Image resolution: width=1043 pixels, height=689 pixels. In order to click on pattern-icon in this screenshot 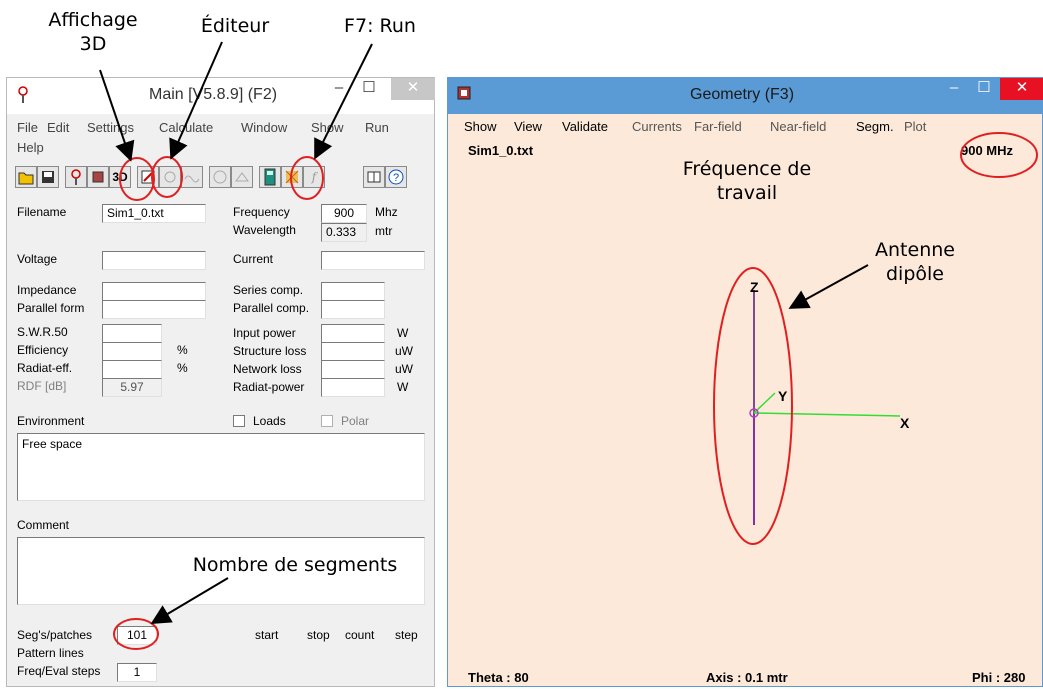, I will do `click(76, 177)`.